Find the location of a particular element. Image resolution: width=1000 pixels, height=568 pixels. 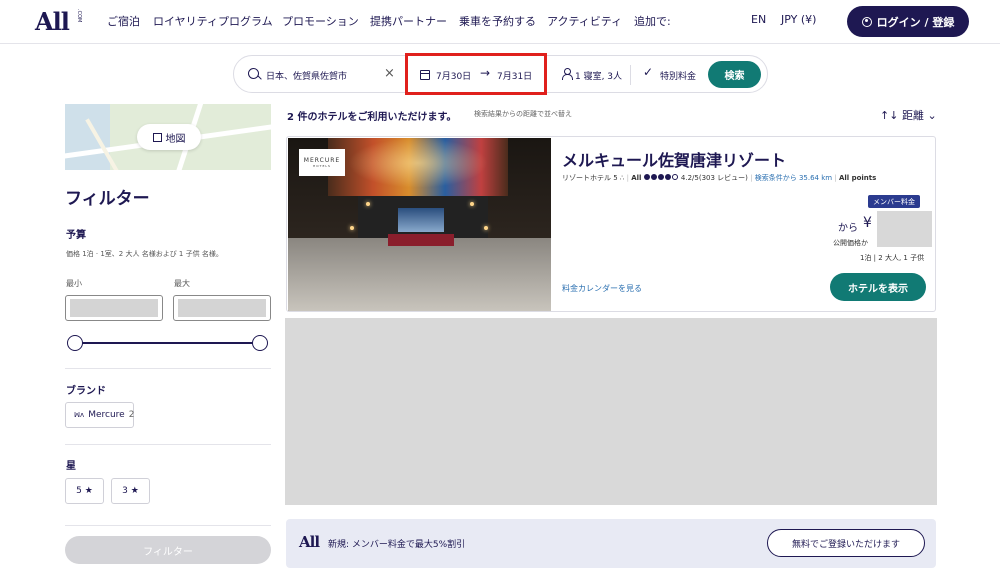

clear-destination-icon: × is located at coordinates (389, 73).